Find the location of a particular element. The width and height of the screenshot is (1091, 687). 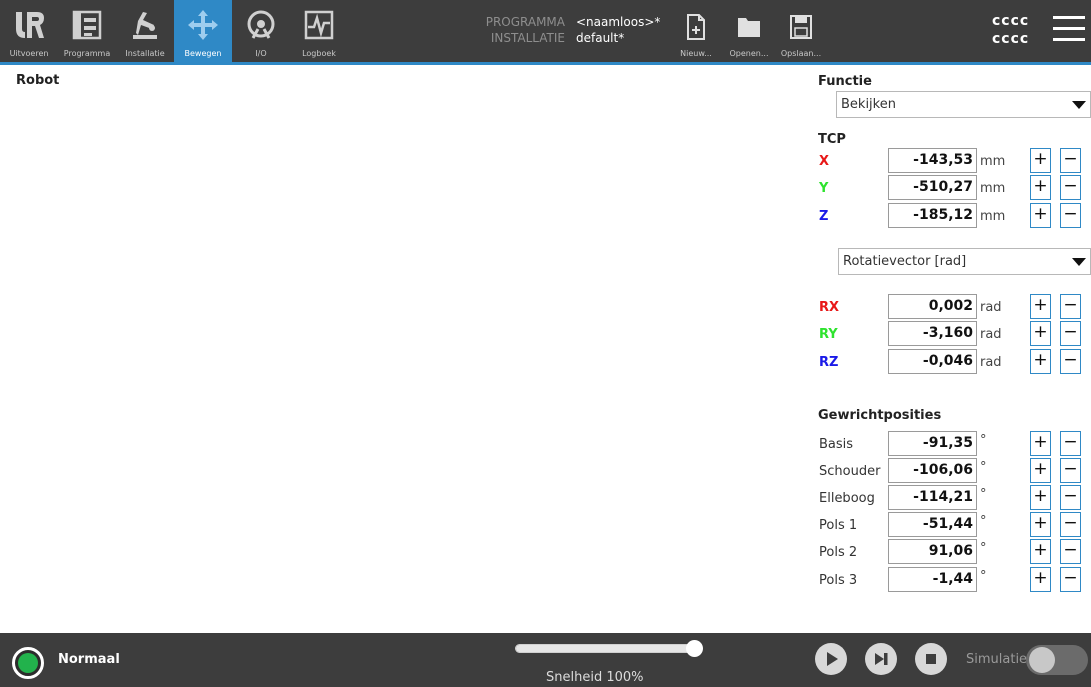

robot-arm-icon is located at coordinates (145, 25).